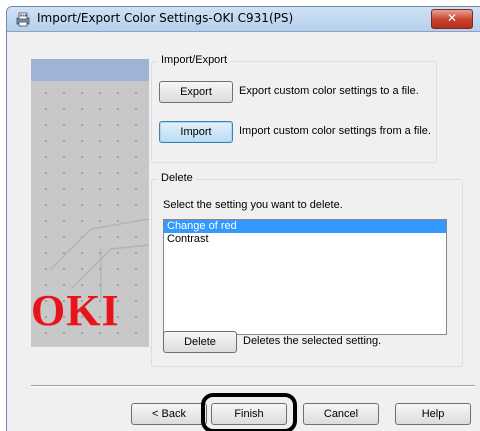 Image resolution: width=480 pixels, height=431 pixels. I want to click on list-item: Change of red, so click(305, 226).